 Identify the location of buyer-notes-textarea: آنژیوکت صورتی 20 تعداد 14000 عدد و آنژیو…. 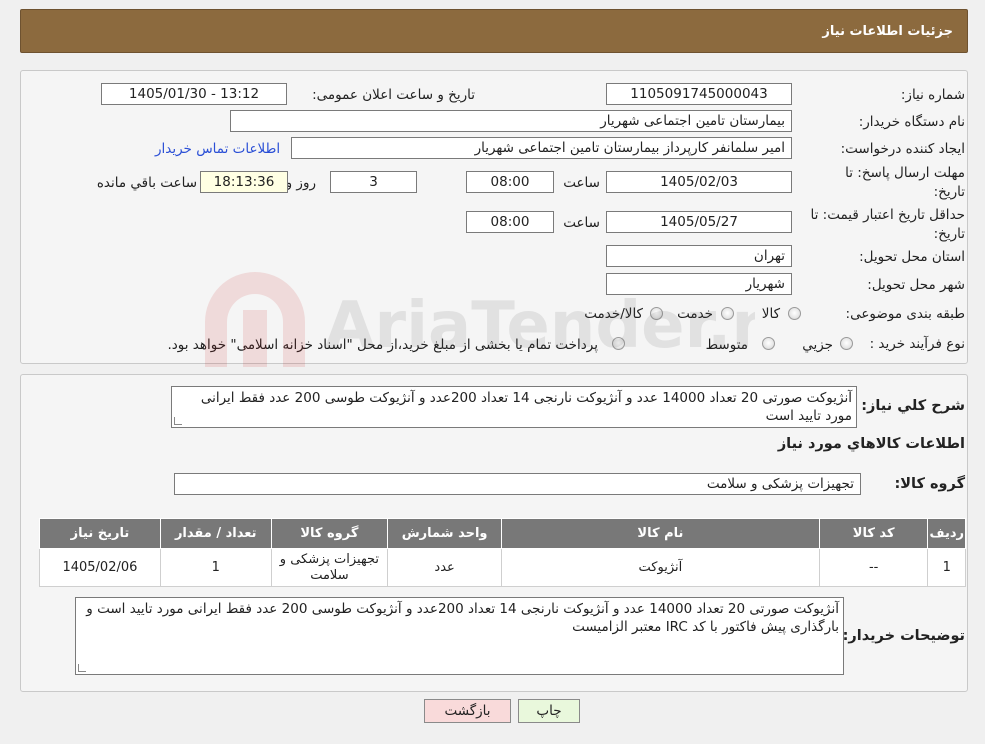
(459, 636).